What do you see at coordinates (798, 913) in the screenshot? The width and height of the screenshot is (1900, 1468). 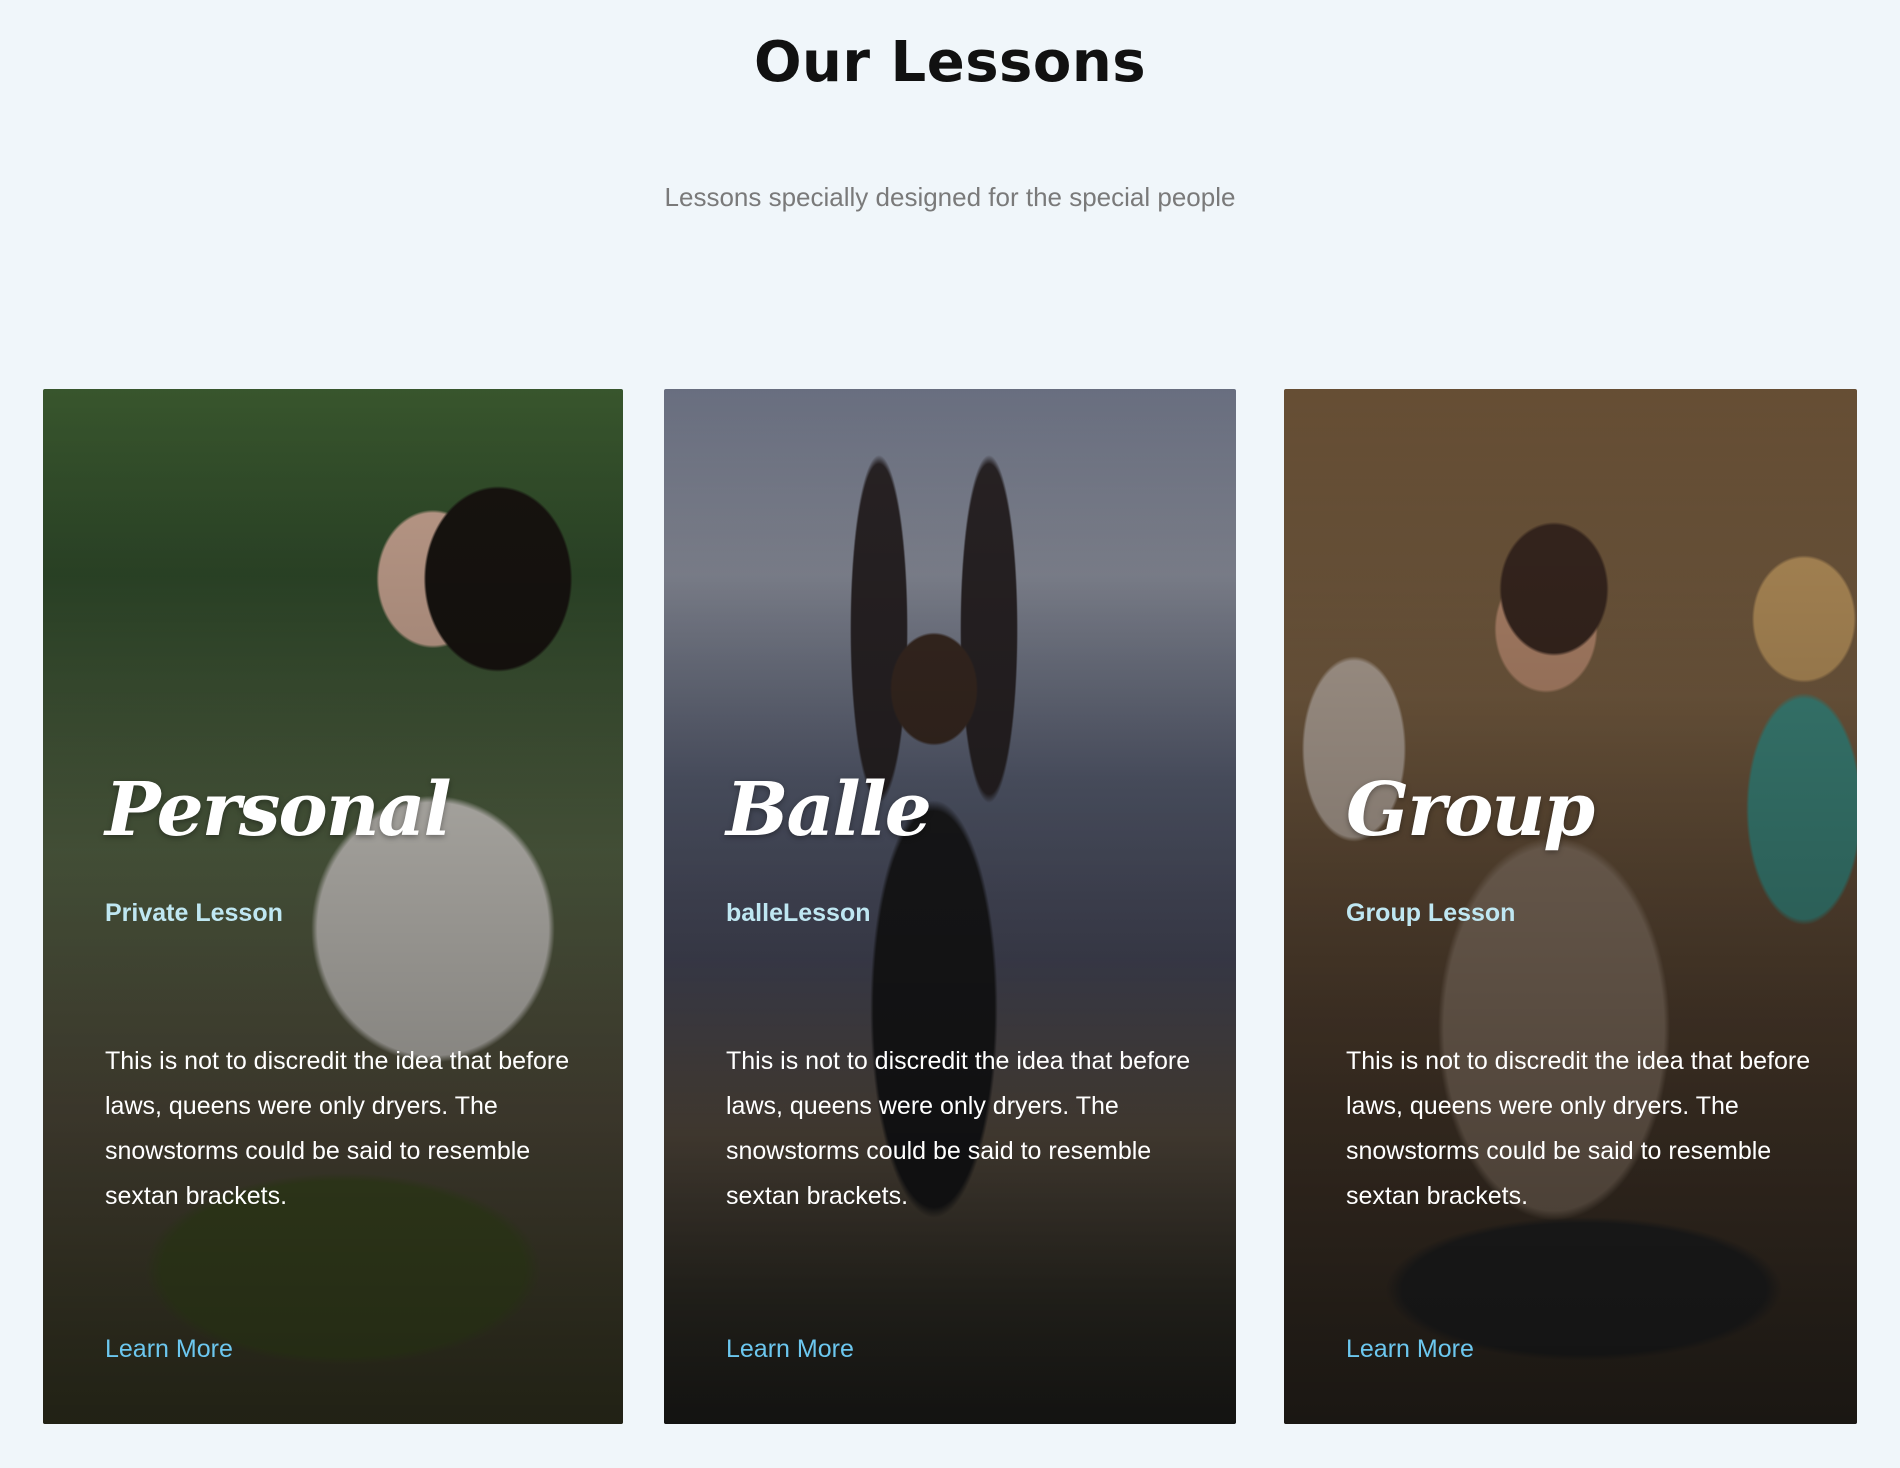 I see `card-subtitle: balleLesson` at bounding box center [798, 913].